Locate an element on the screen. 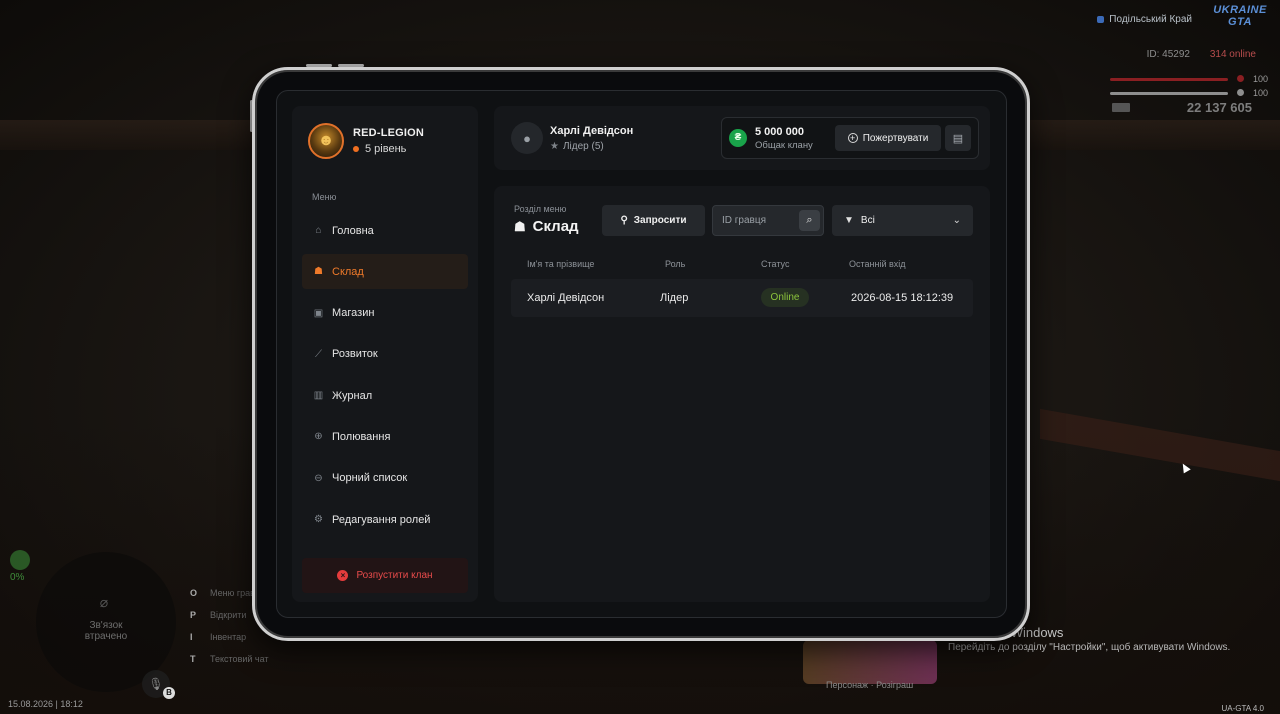 Image resolution: width=1280 pixels, height=714 pixels. user-info: ● Харлі Девідсон ★ Лідер (5) is located at coordinates (572, 138).